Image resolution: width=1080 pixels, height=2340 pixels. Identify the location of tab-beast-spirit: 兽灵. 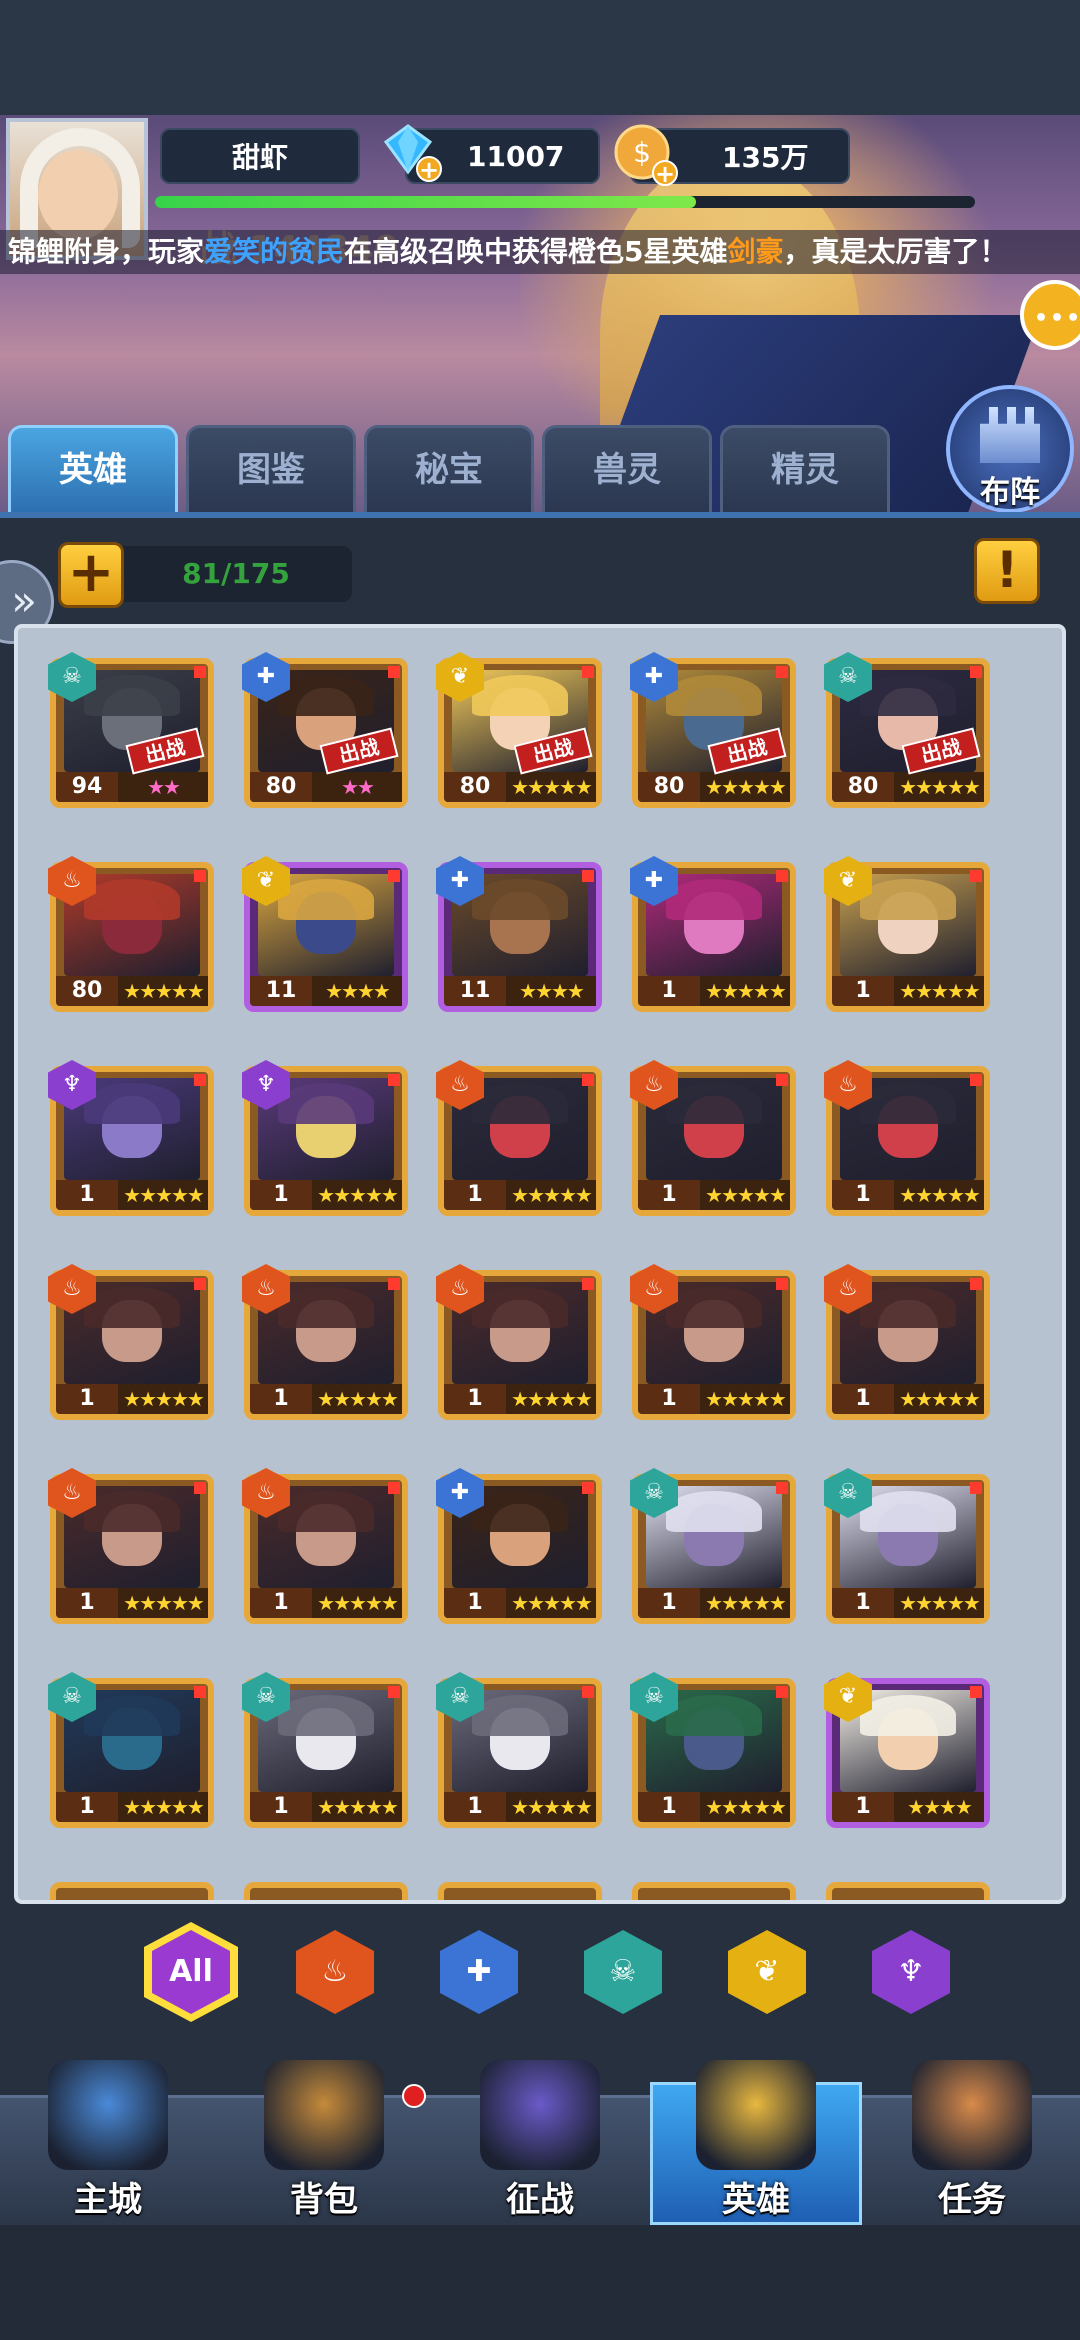
(627, 469).